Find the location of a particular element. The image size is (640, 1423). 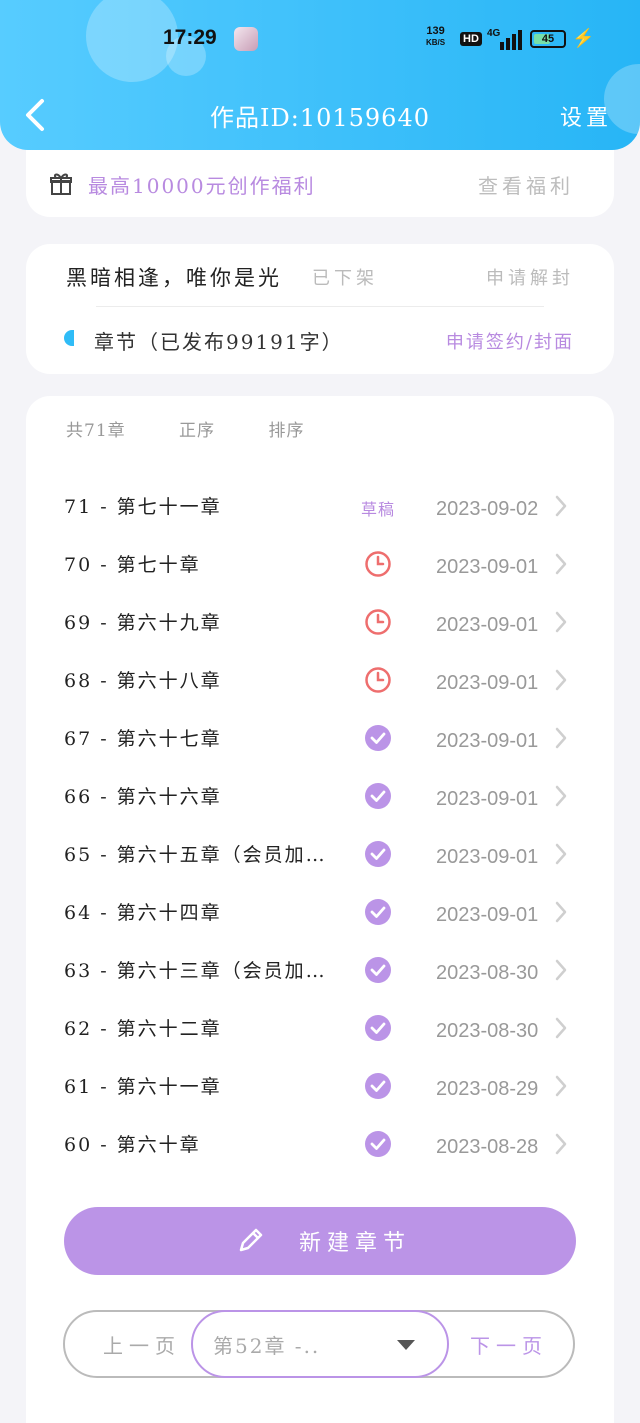

chapter-summary: 章节（已发布99191字） is located at coordinates (219, 342).